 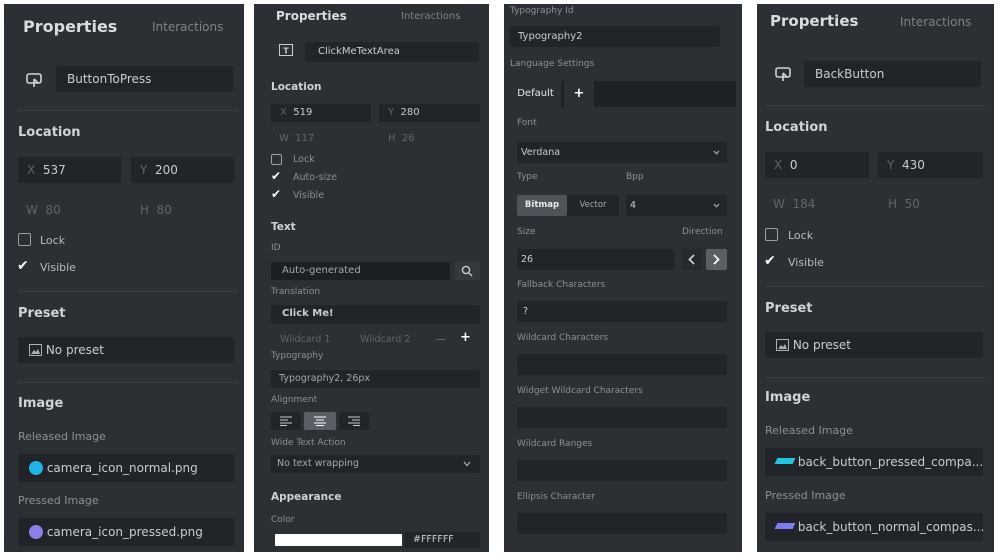 I want to click on add-wildcard-button: +, so click(x=465, y=337).